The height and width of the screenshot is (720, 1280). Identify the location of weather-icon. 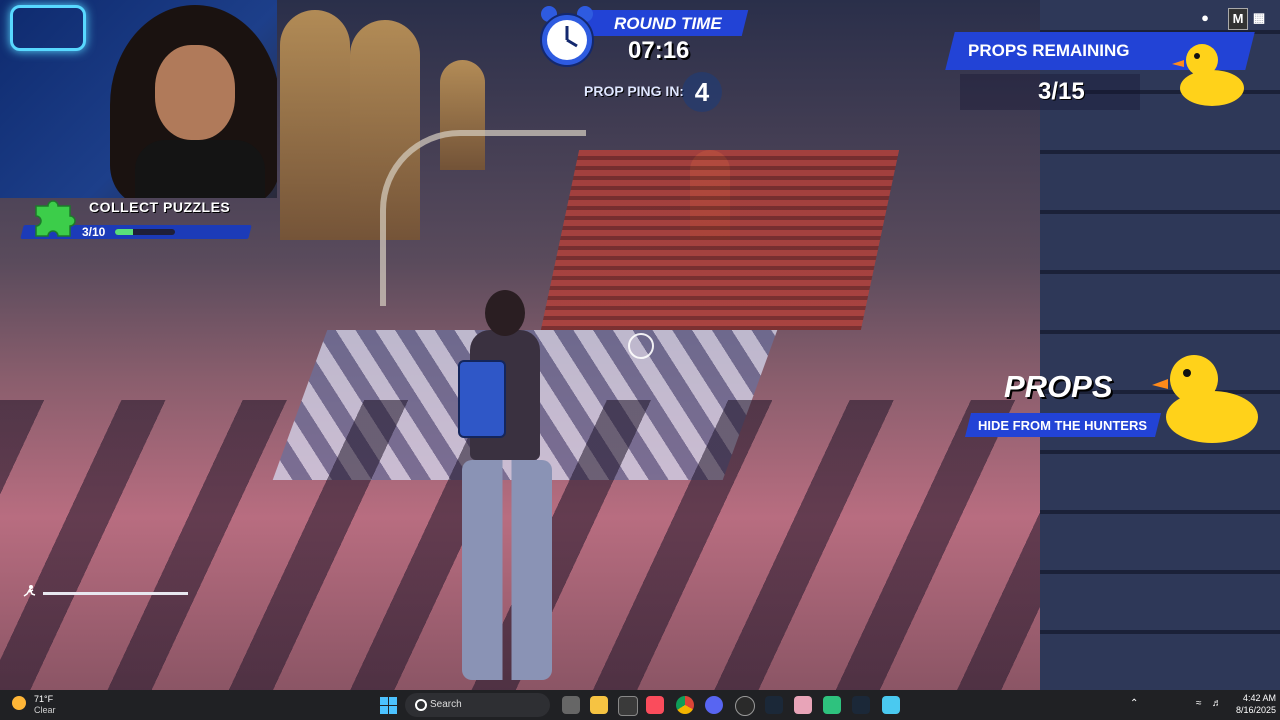
(19, 703).